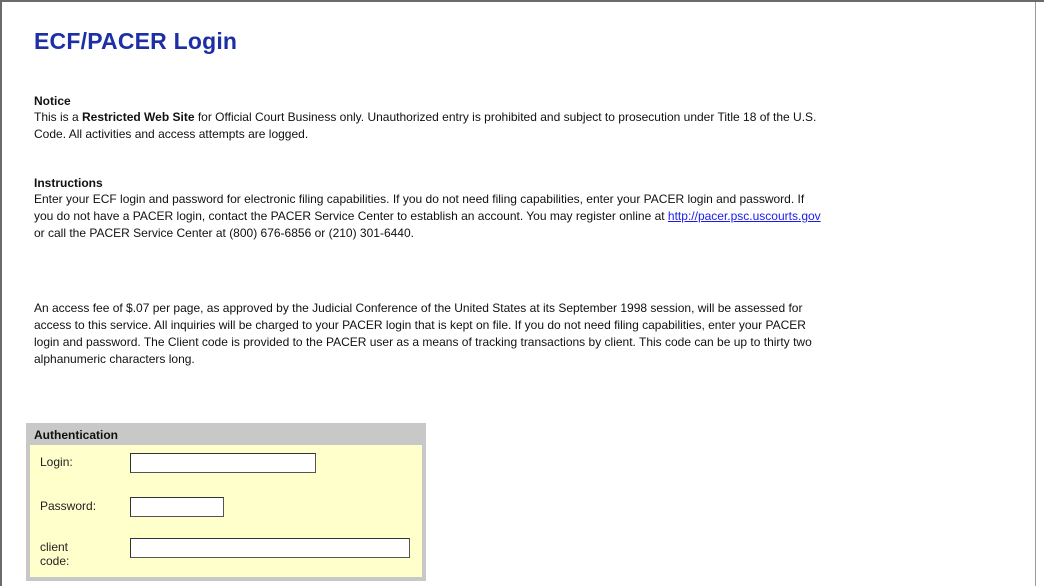  What do you see at coordinates (52, 101) in the screenshot?
I see `notice-heading: Notice` at bounding box center [52, 101].